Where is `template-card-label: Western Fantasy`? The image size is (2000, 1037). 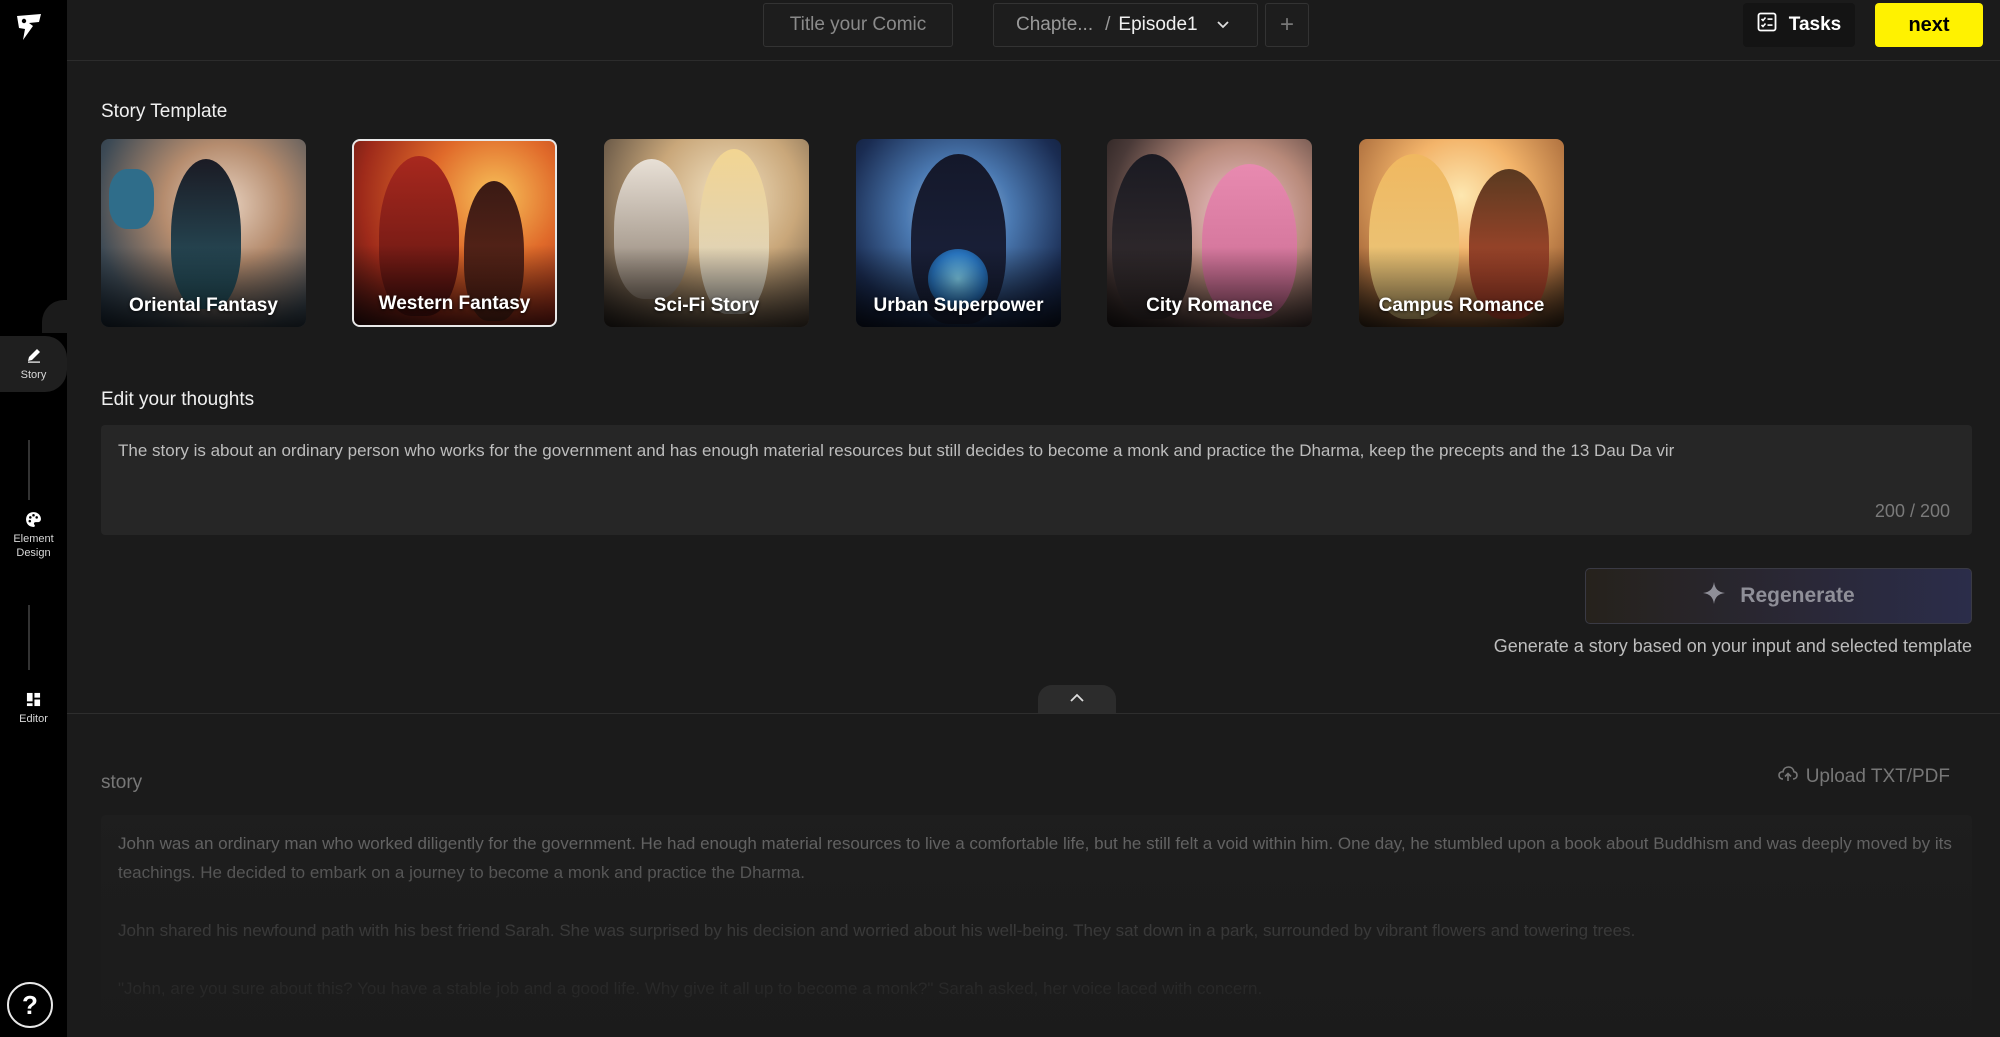 template-card-label: Western Fantasy is located at coordinates (454, 303).